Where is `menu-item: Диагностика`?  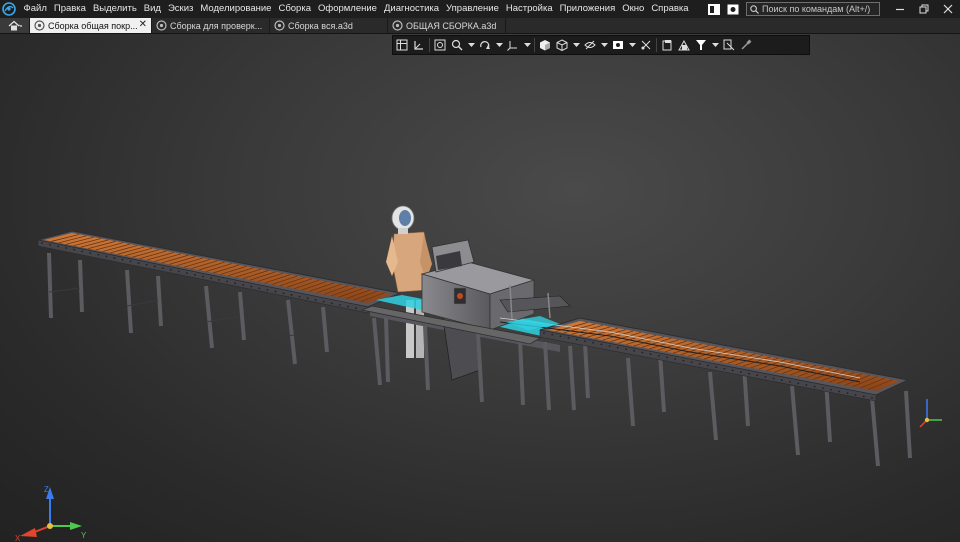
menu-item: Диагностика is located at coordinates (411, 9).